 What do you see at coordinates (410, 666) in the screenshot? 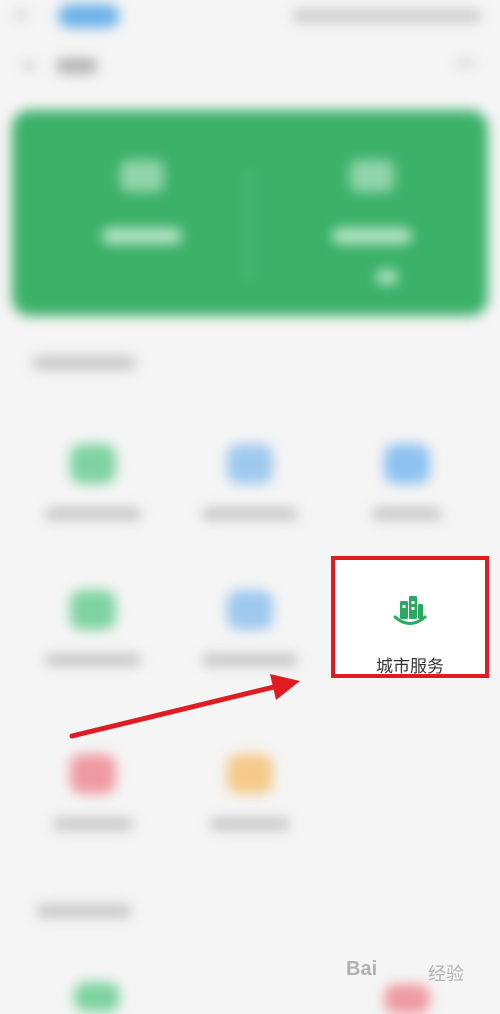
I see `city-services-label: 城市服务` at bounding box center [410, 666].